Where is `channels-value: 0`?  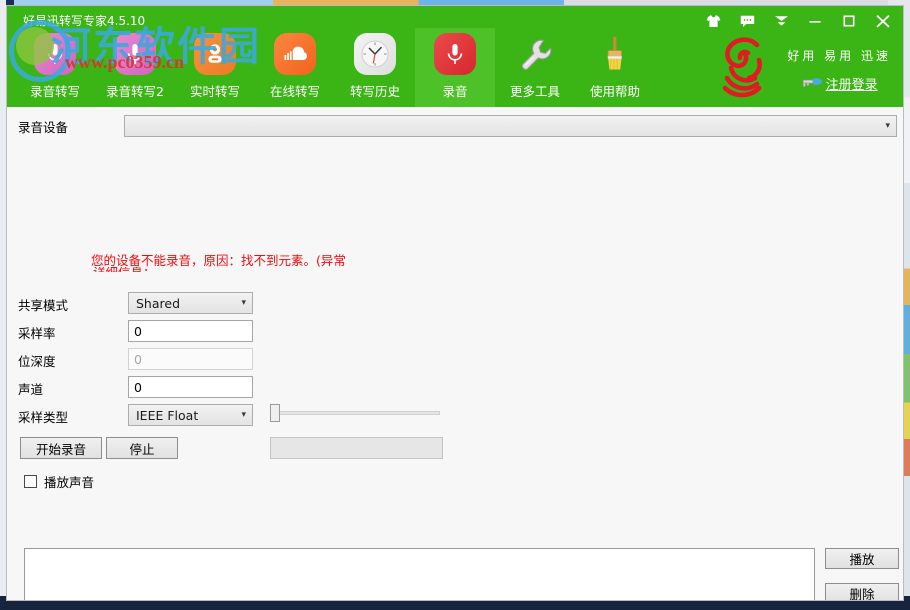 channels-value: 0 is located at coordinates (138, 387).